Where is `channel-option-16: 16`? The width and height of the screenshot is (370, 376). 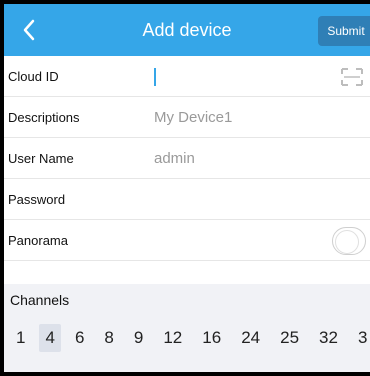
channel-option-16: 16 is located at coordinates (211, 338).